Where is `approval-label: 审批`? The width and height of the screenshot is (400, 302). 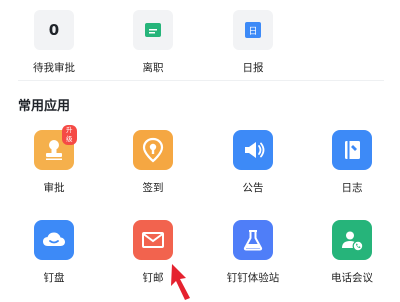
approval-label: 审批 is located at coordinates (54, 188).